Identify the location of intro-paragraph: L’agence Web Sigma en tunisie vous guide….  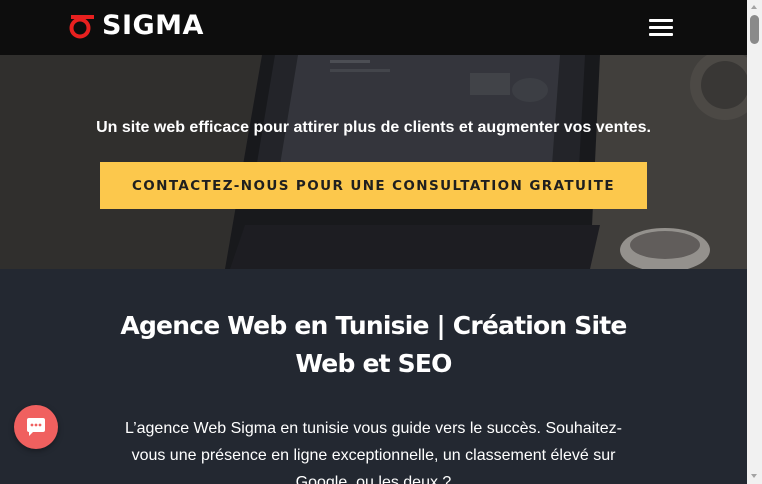
(373, 452).